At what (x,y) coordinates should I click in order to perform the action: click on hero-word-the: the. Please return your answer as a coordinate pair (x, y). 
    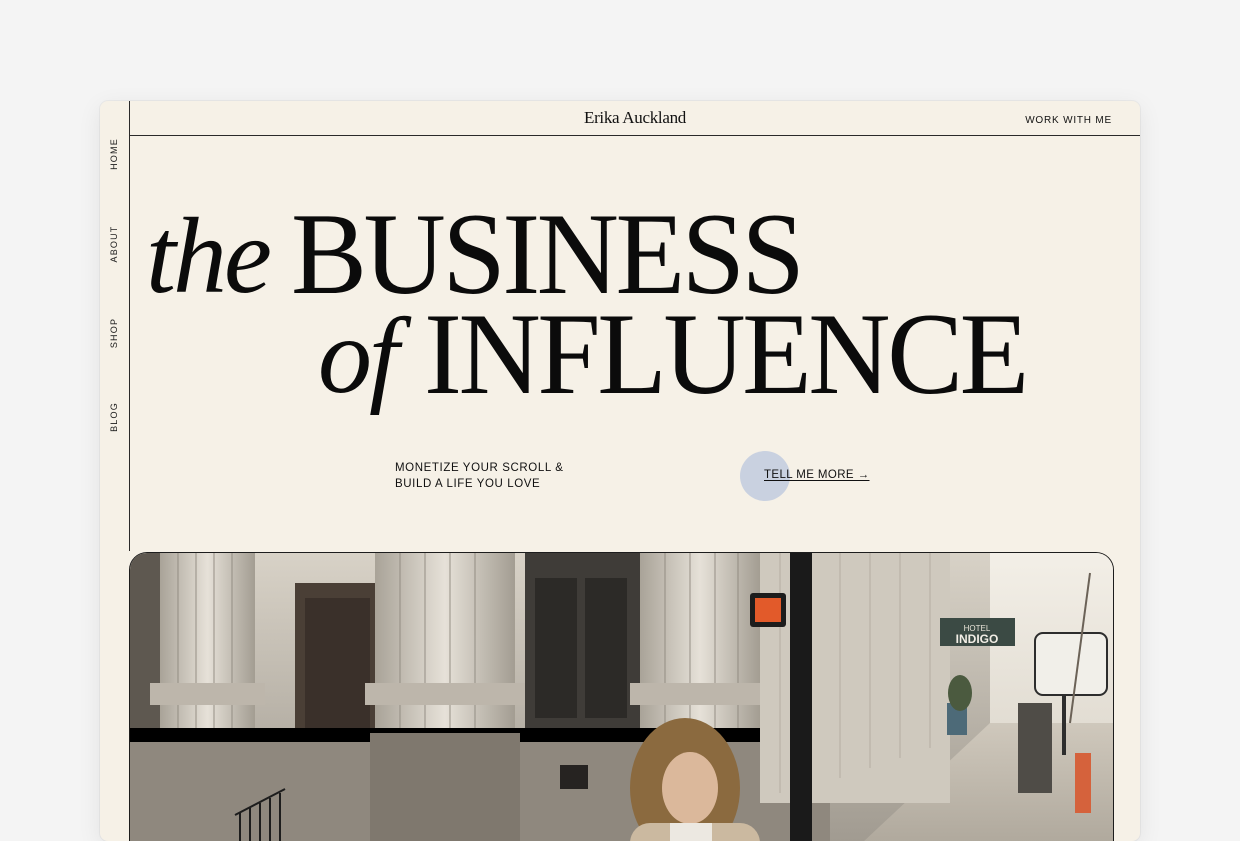
    Looking at the image, I should click on (209, 256).